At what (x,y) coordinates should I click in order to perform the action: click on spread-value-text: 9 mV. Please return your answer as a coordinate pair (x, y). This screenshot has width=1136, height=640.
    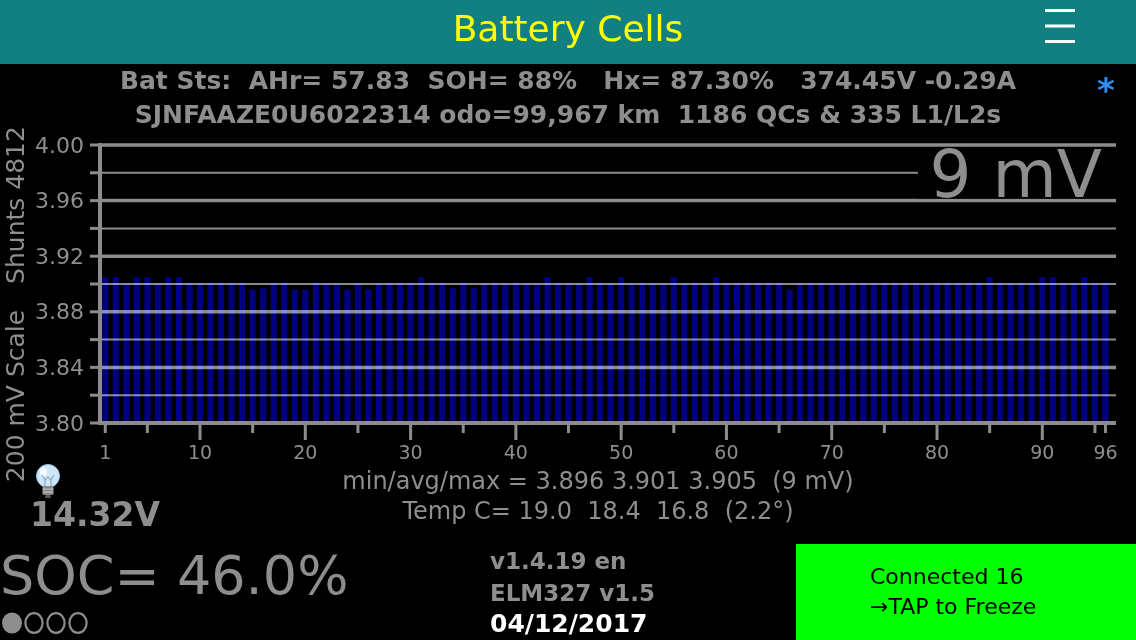
    Looking at the image, I should click on (1015, 174).